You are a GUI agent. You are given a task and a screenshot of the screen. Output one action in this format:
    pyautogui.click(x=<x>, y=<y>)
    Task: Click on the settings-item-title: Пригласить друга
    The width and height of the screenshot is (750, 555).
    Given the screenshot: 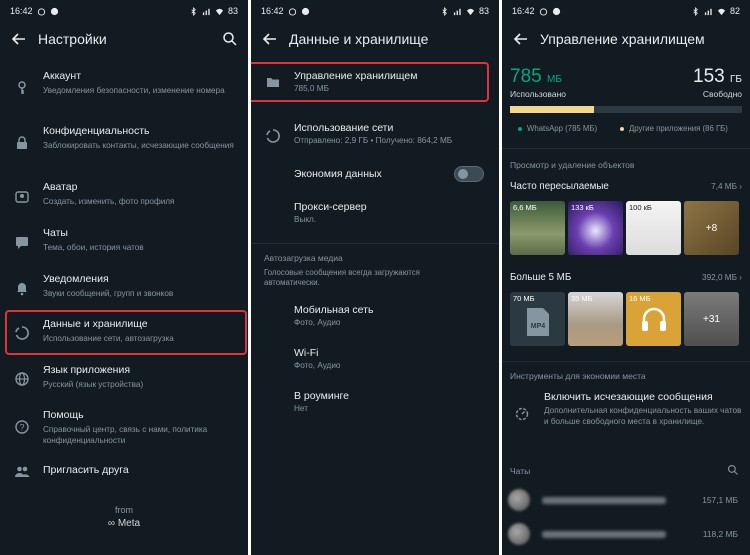 What is the action you would take?
    pyautogui.click(x=86, y=470)
    